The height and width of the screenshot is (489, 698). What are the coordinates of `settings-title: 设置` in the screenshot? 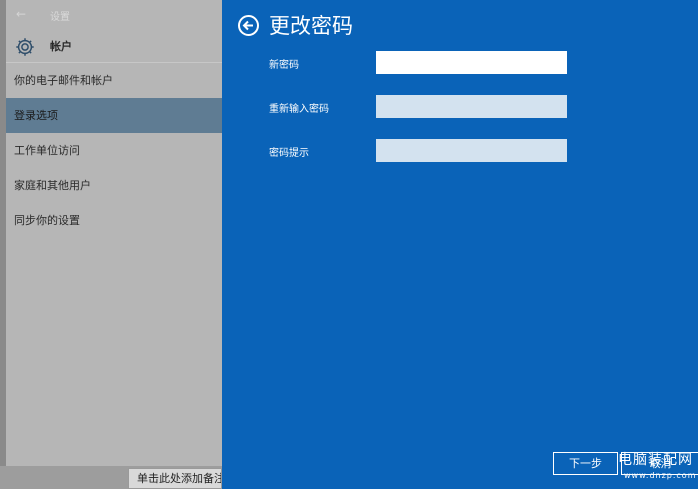 It's located at (60, 17).